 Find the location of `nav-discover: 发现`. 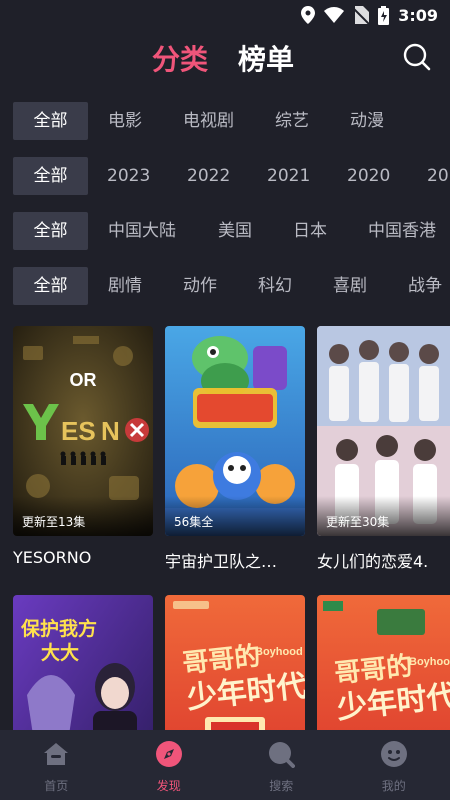

nav-discover: 发现 is located at coordinates (169, 765).